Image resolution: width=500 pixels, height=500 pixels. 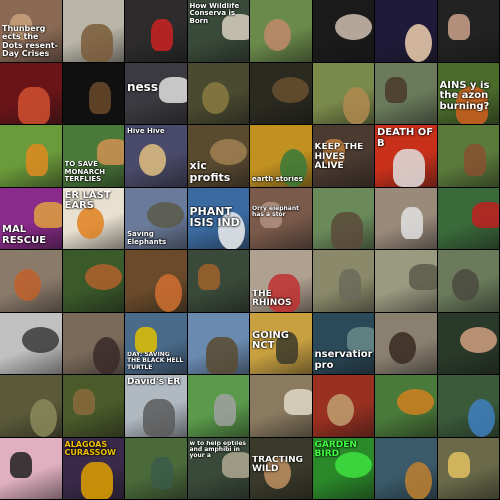 What do you see at coordinates (218, 156) in the screenshot?
I see `video-thumbnail: xic profits` at bounding box center [218, 156].